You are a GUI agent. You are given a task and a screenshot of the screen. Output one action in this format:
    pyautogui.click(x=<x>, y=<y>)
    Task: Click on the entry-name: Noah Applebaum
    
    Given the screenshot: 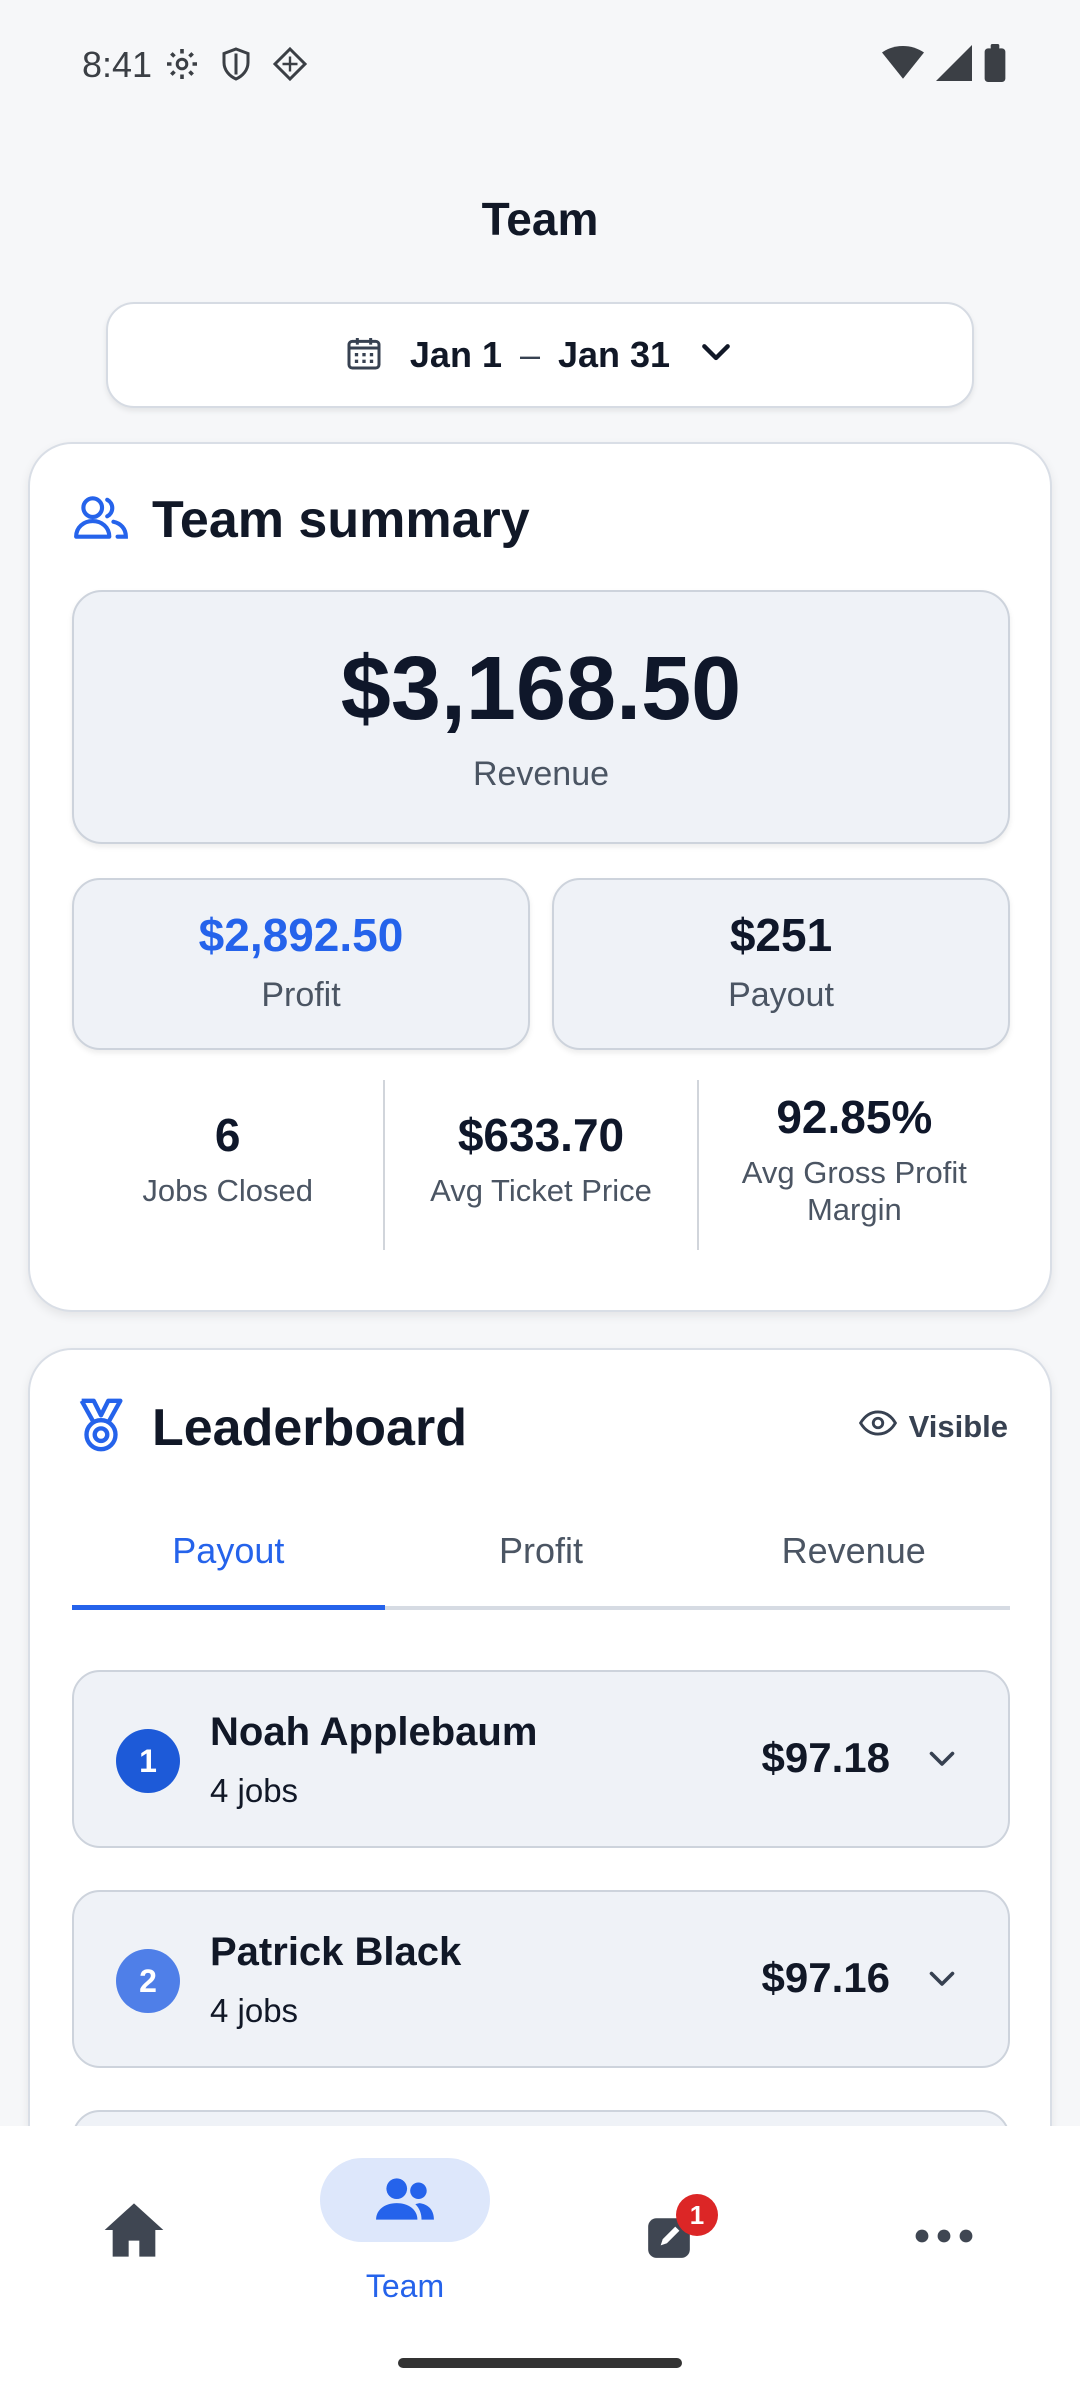 What is the action you would take?
    pyautogui.click(x=374, y=1732)
    